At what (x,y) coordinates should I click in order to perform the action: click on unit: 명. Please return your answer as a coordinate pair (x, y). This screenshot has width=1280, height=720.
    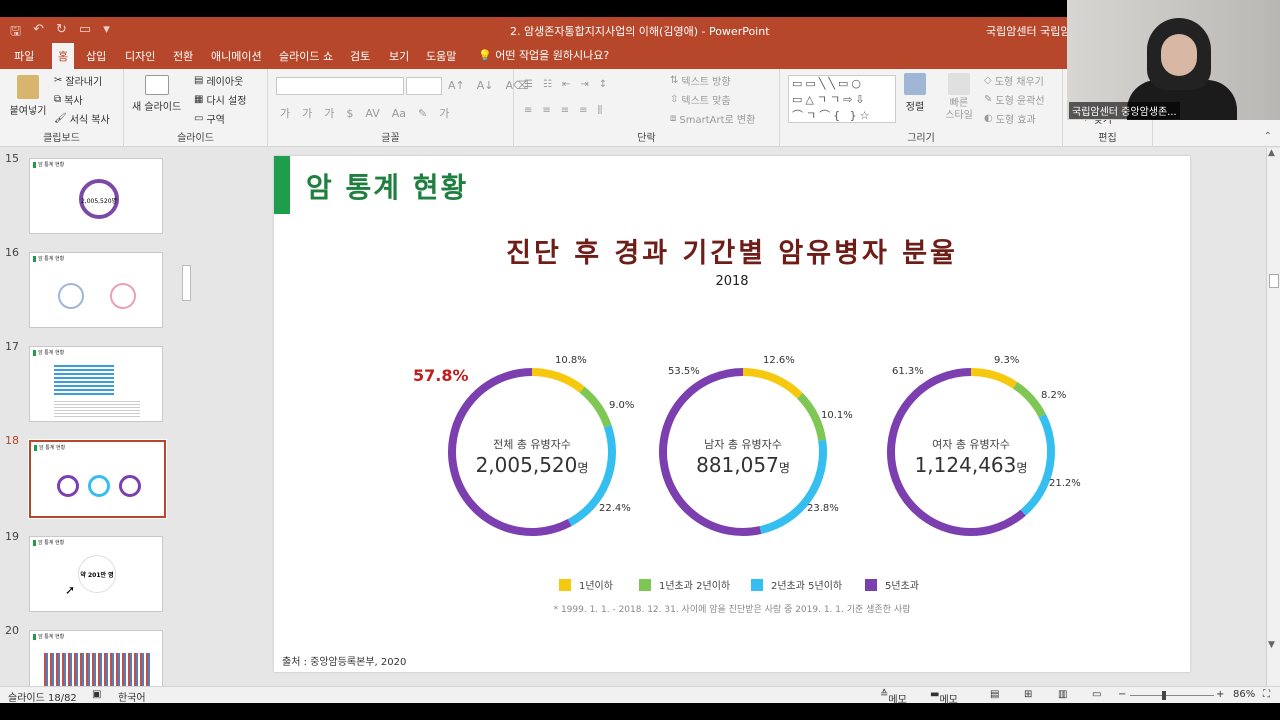
    Looking at the image, I should click on (1022, 468).